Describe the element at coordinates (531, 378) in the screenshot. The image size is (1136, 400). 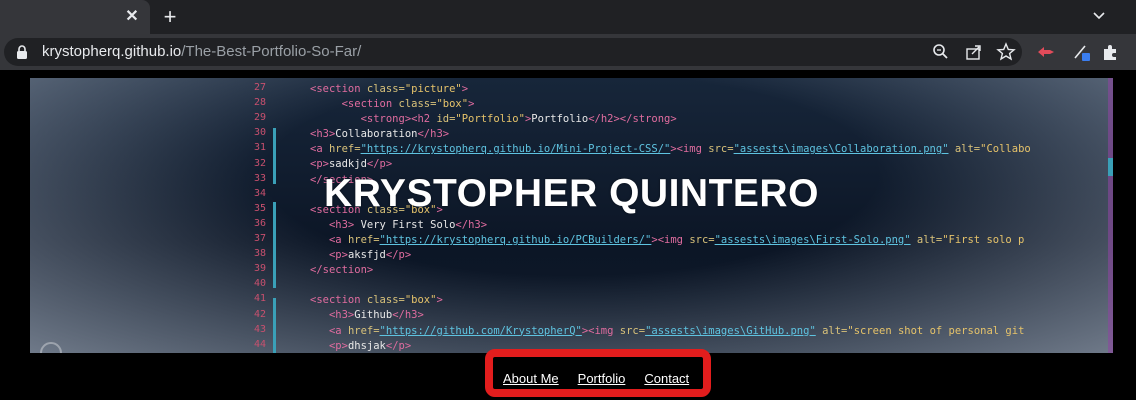
I see `nav-link-about-me: About Me` at that location.